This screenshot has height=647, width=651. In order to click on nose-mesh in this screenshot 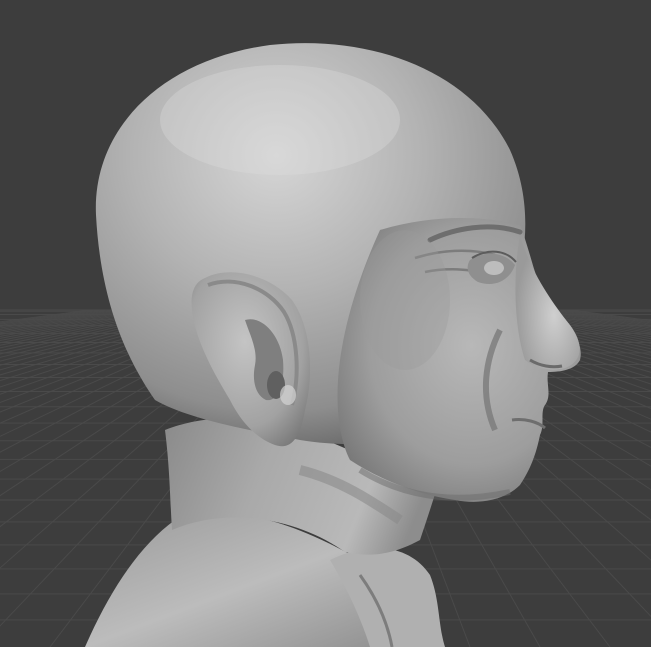, I will do `click(547, 302)`.